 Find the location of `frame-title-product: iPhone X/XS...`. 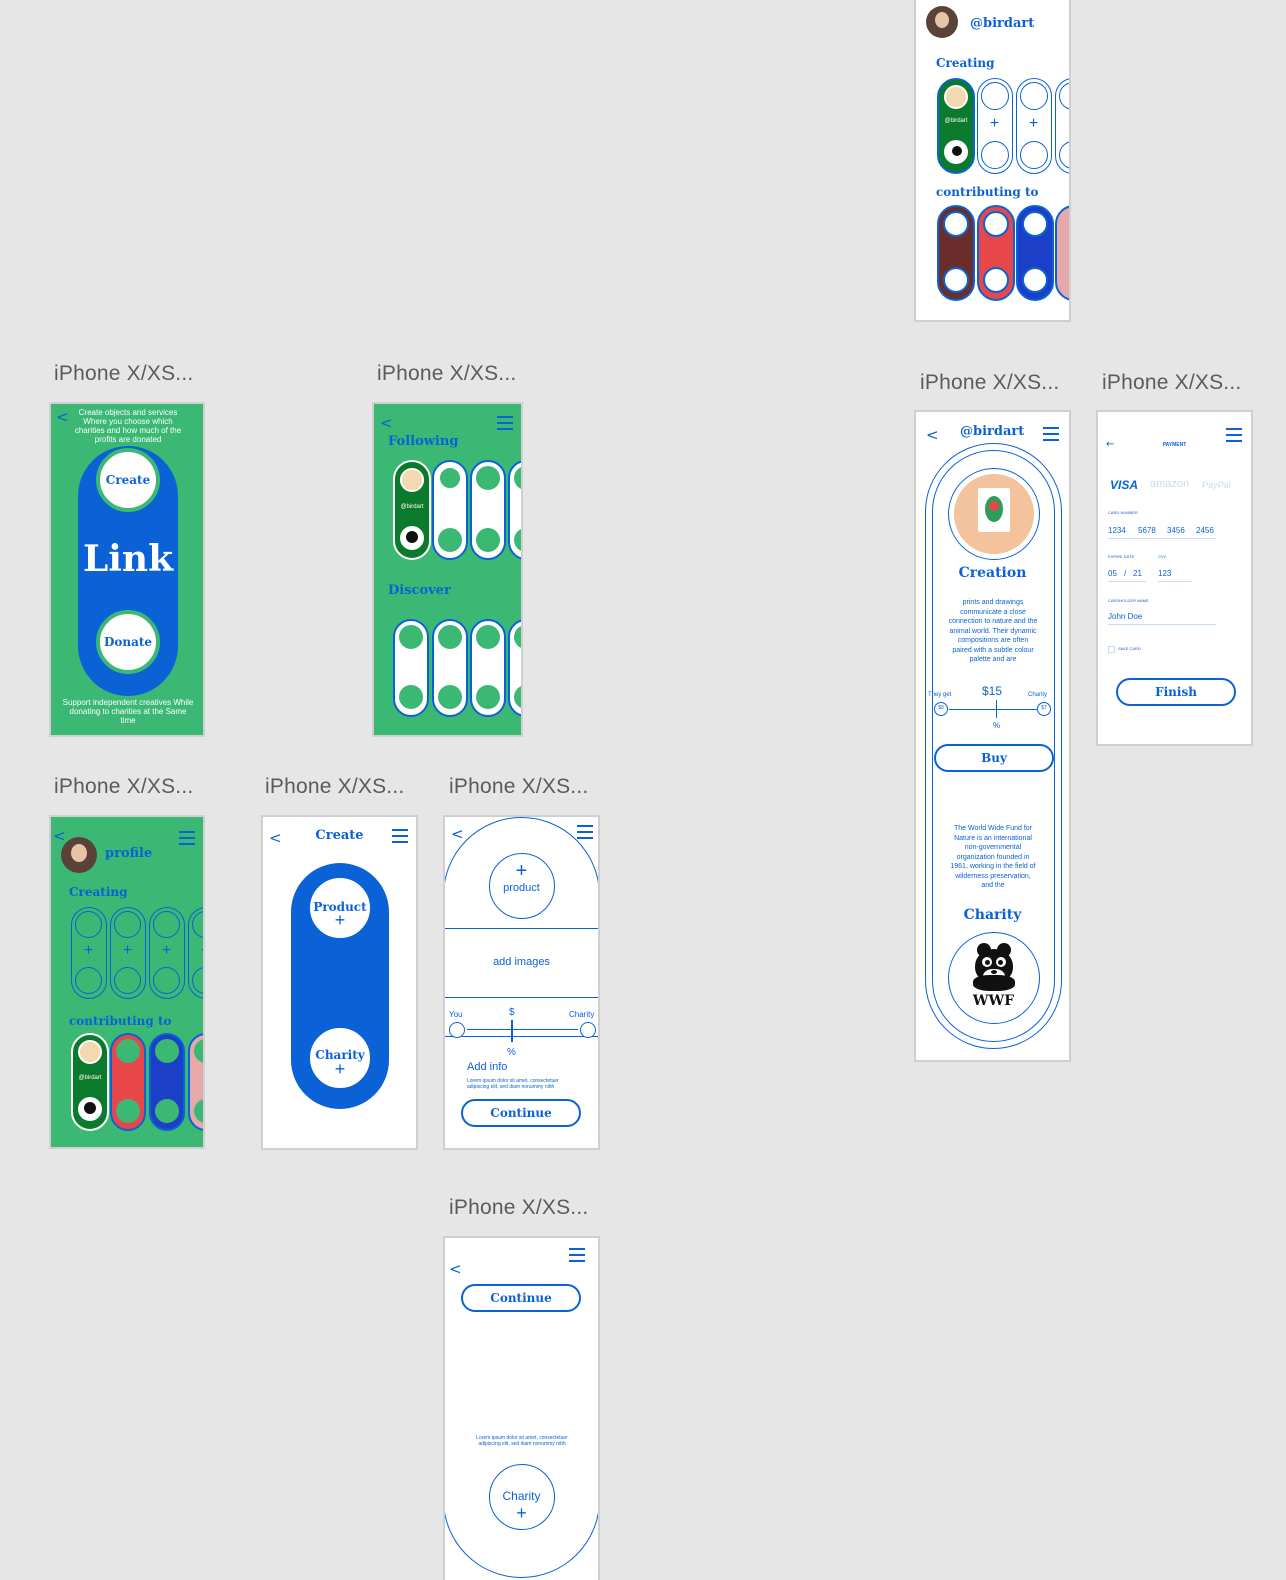

frame-title-product: iPhone X/XS... is located at coordinates (518, 787).